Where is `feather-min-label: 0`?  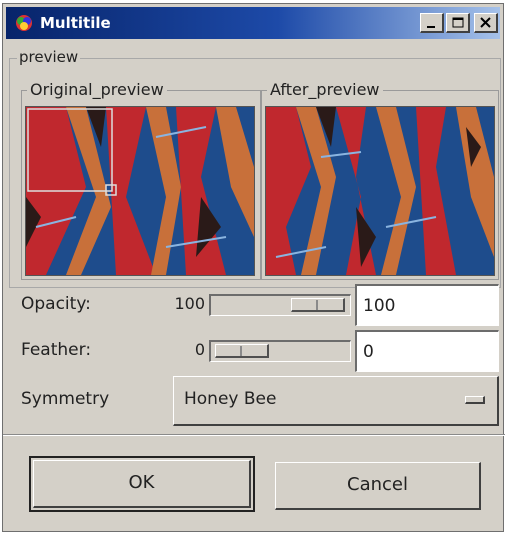
feather-min-label: 0 is located at coordinates (199, 349).